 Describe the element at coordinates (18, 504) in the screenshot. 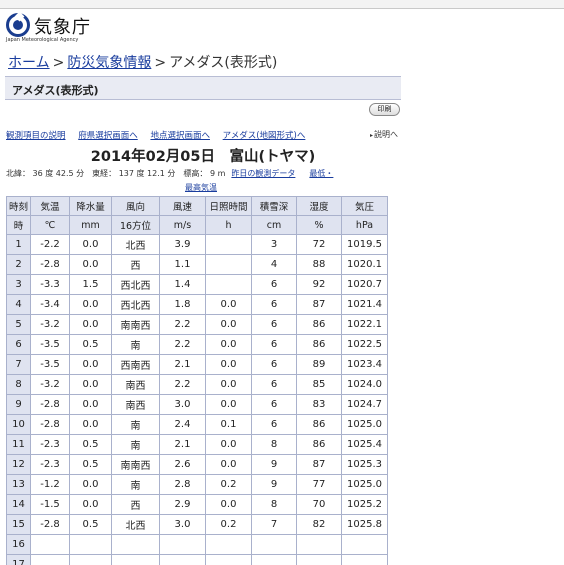

I see `cell-time: 14` at that location.